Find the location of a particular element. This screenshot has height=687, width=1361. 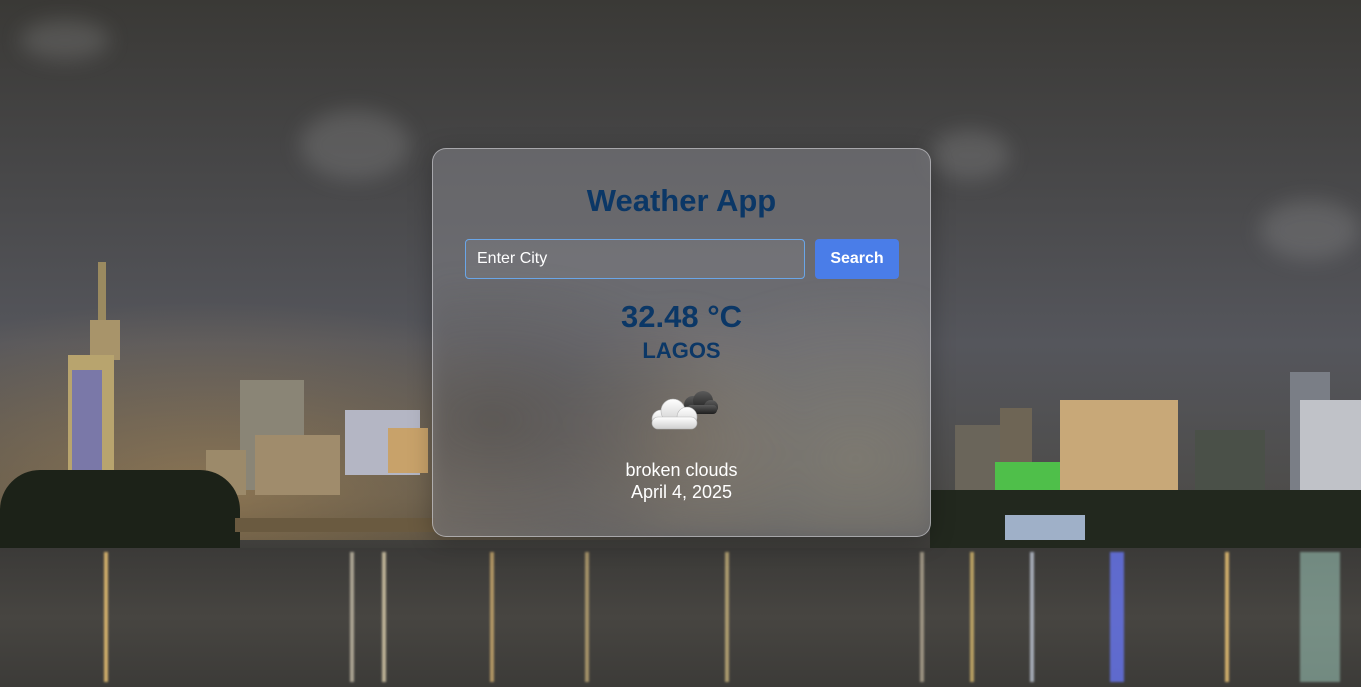

app-title: Weather App is located at coordinates (681, 200).